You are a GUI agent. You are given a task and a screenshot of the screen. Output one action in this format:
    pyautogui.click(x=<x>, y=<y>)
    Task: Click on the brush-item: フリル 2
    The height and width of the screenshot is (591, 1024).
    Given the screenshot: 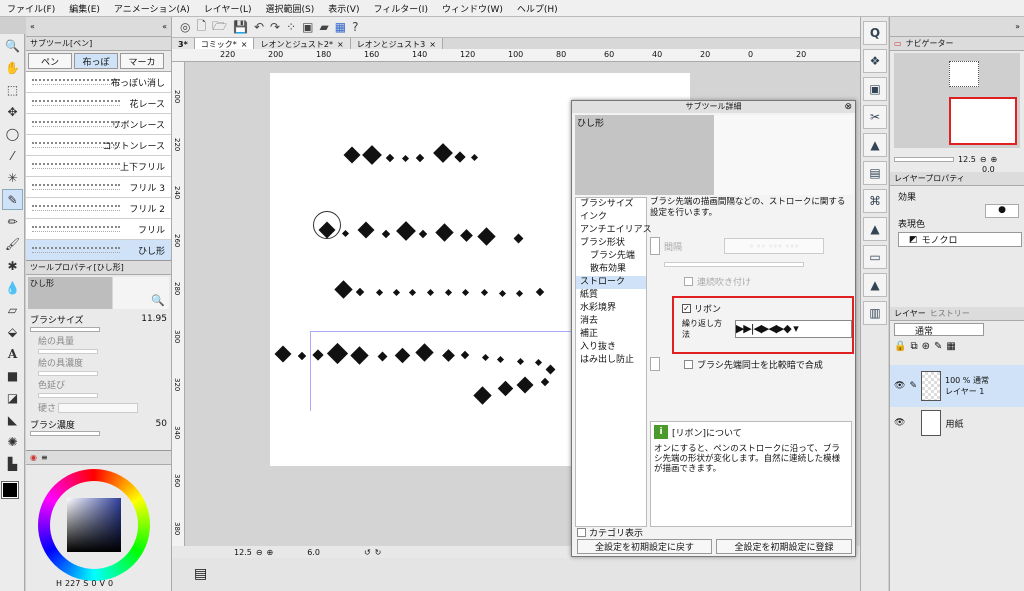 What is the action you would take?
    pyautogui.click(x=98, y=208)
    